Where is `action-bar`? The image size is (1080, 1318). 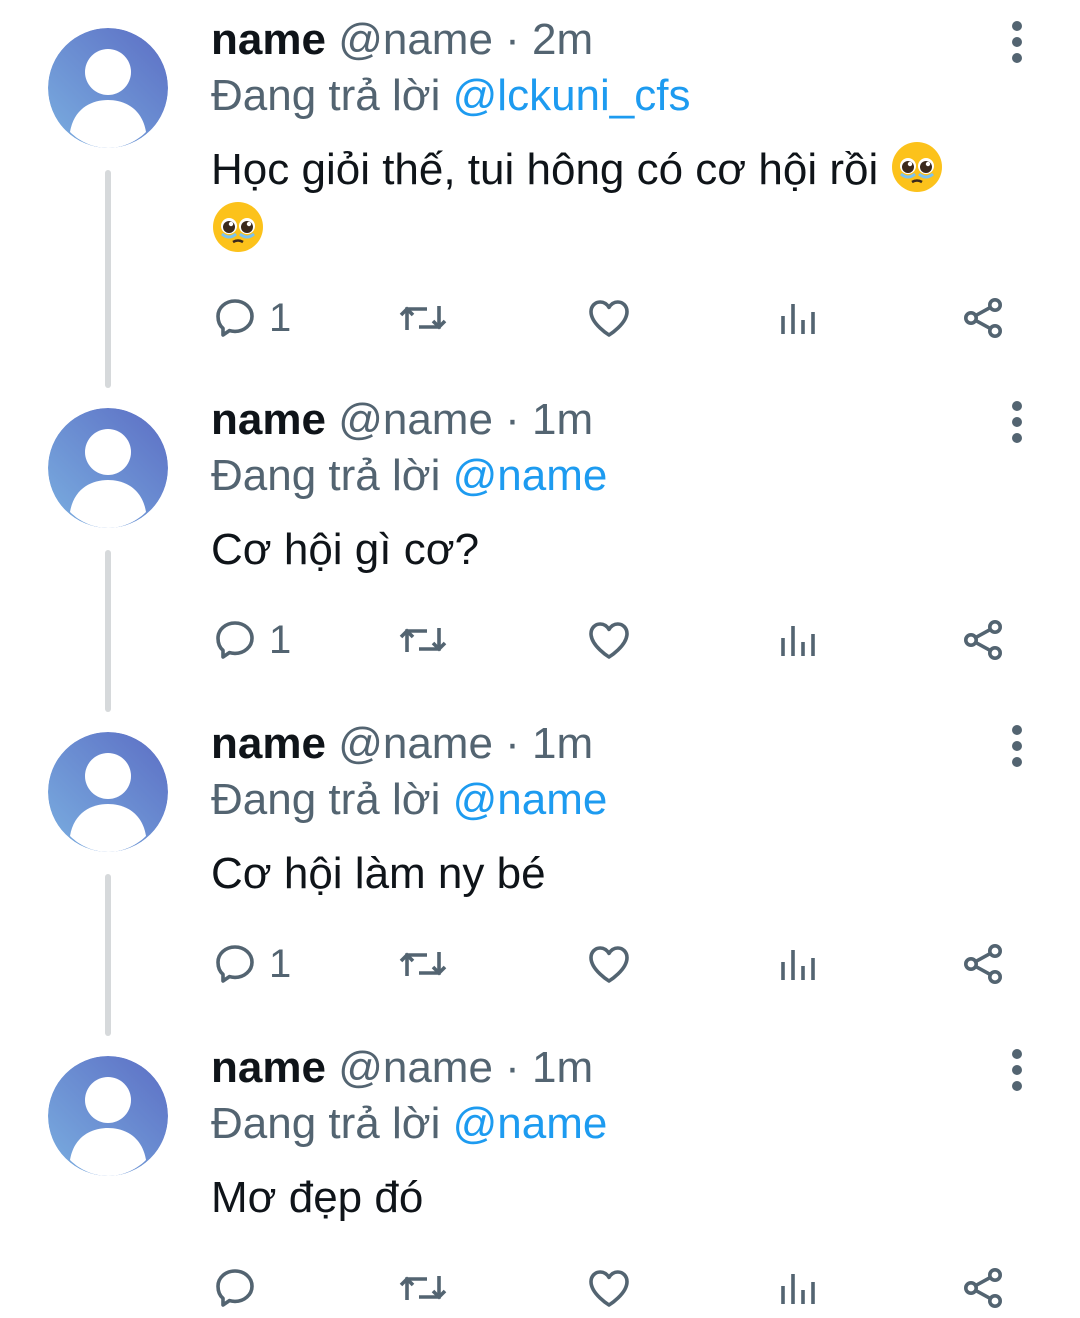
action-bar is located at coordinates (621, 1288).